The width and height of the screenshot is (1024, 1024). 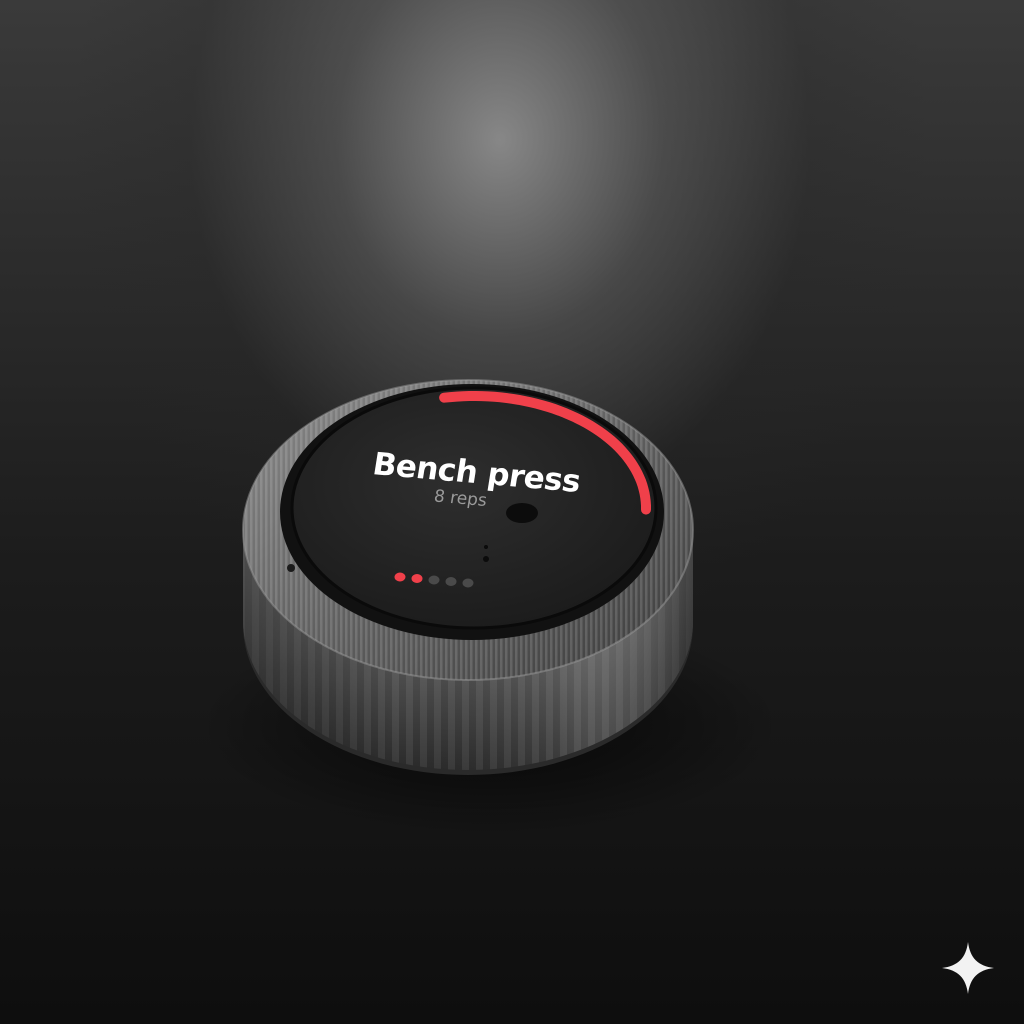 I want to click on side-button, so click(x=291, y=568).